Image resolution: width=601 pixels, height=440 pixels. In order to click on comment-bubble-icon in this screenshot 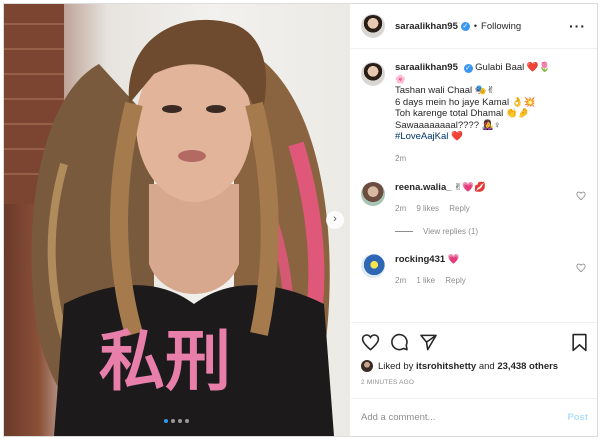, I will do `click(399, 342)`.